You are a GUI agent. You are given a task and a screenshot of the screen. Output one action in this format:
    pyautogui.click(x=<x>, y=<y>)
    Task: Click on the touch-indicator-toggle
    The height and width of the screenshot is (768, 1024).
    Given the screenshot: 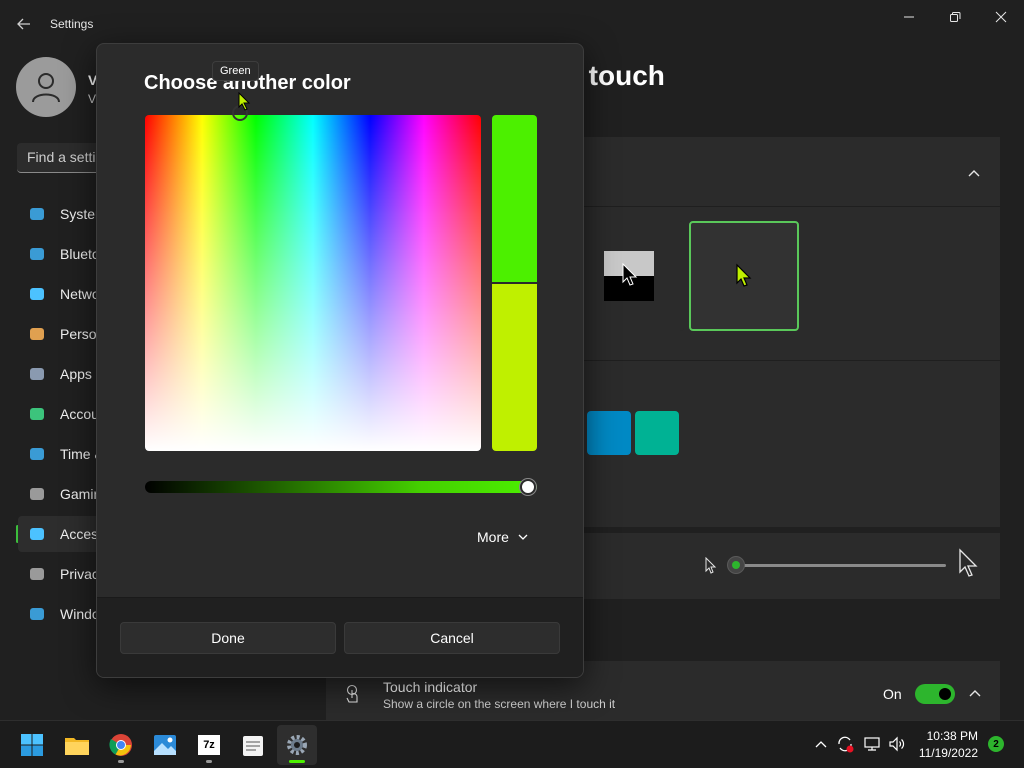 What is the action you would take?
    pyautogui.click(x=935, y=694)
    